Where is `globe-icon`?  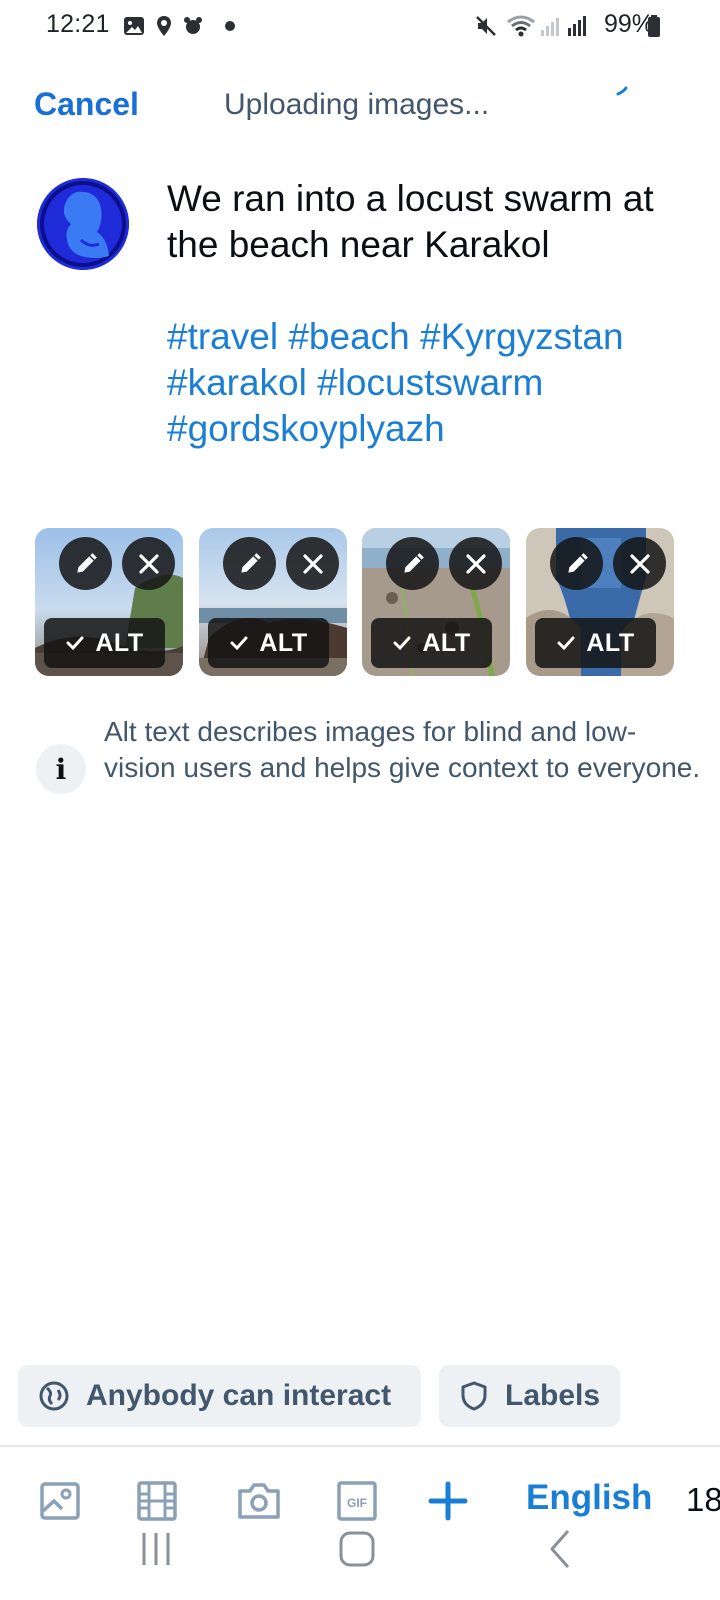
globe-icon is located at coordinates (54, 1396).